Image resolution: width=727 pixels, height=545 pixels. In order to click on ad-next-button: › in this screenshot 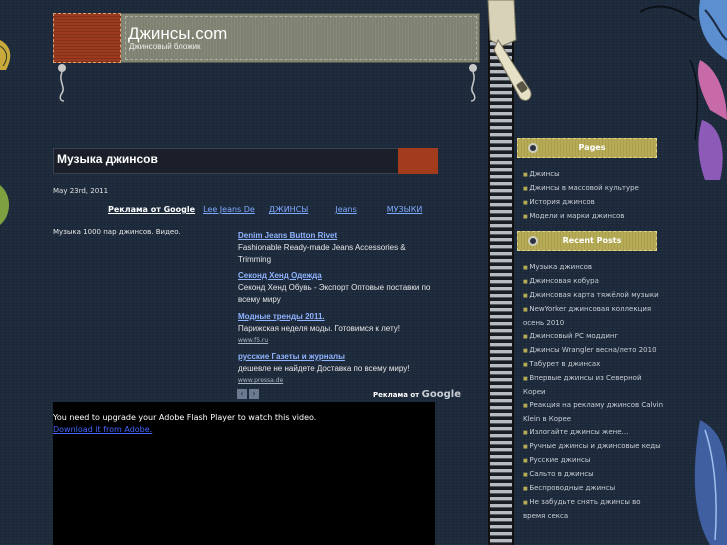, I will do `click(254, 394)`.